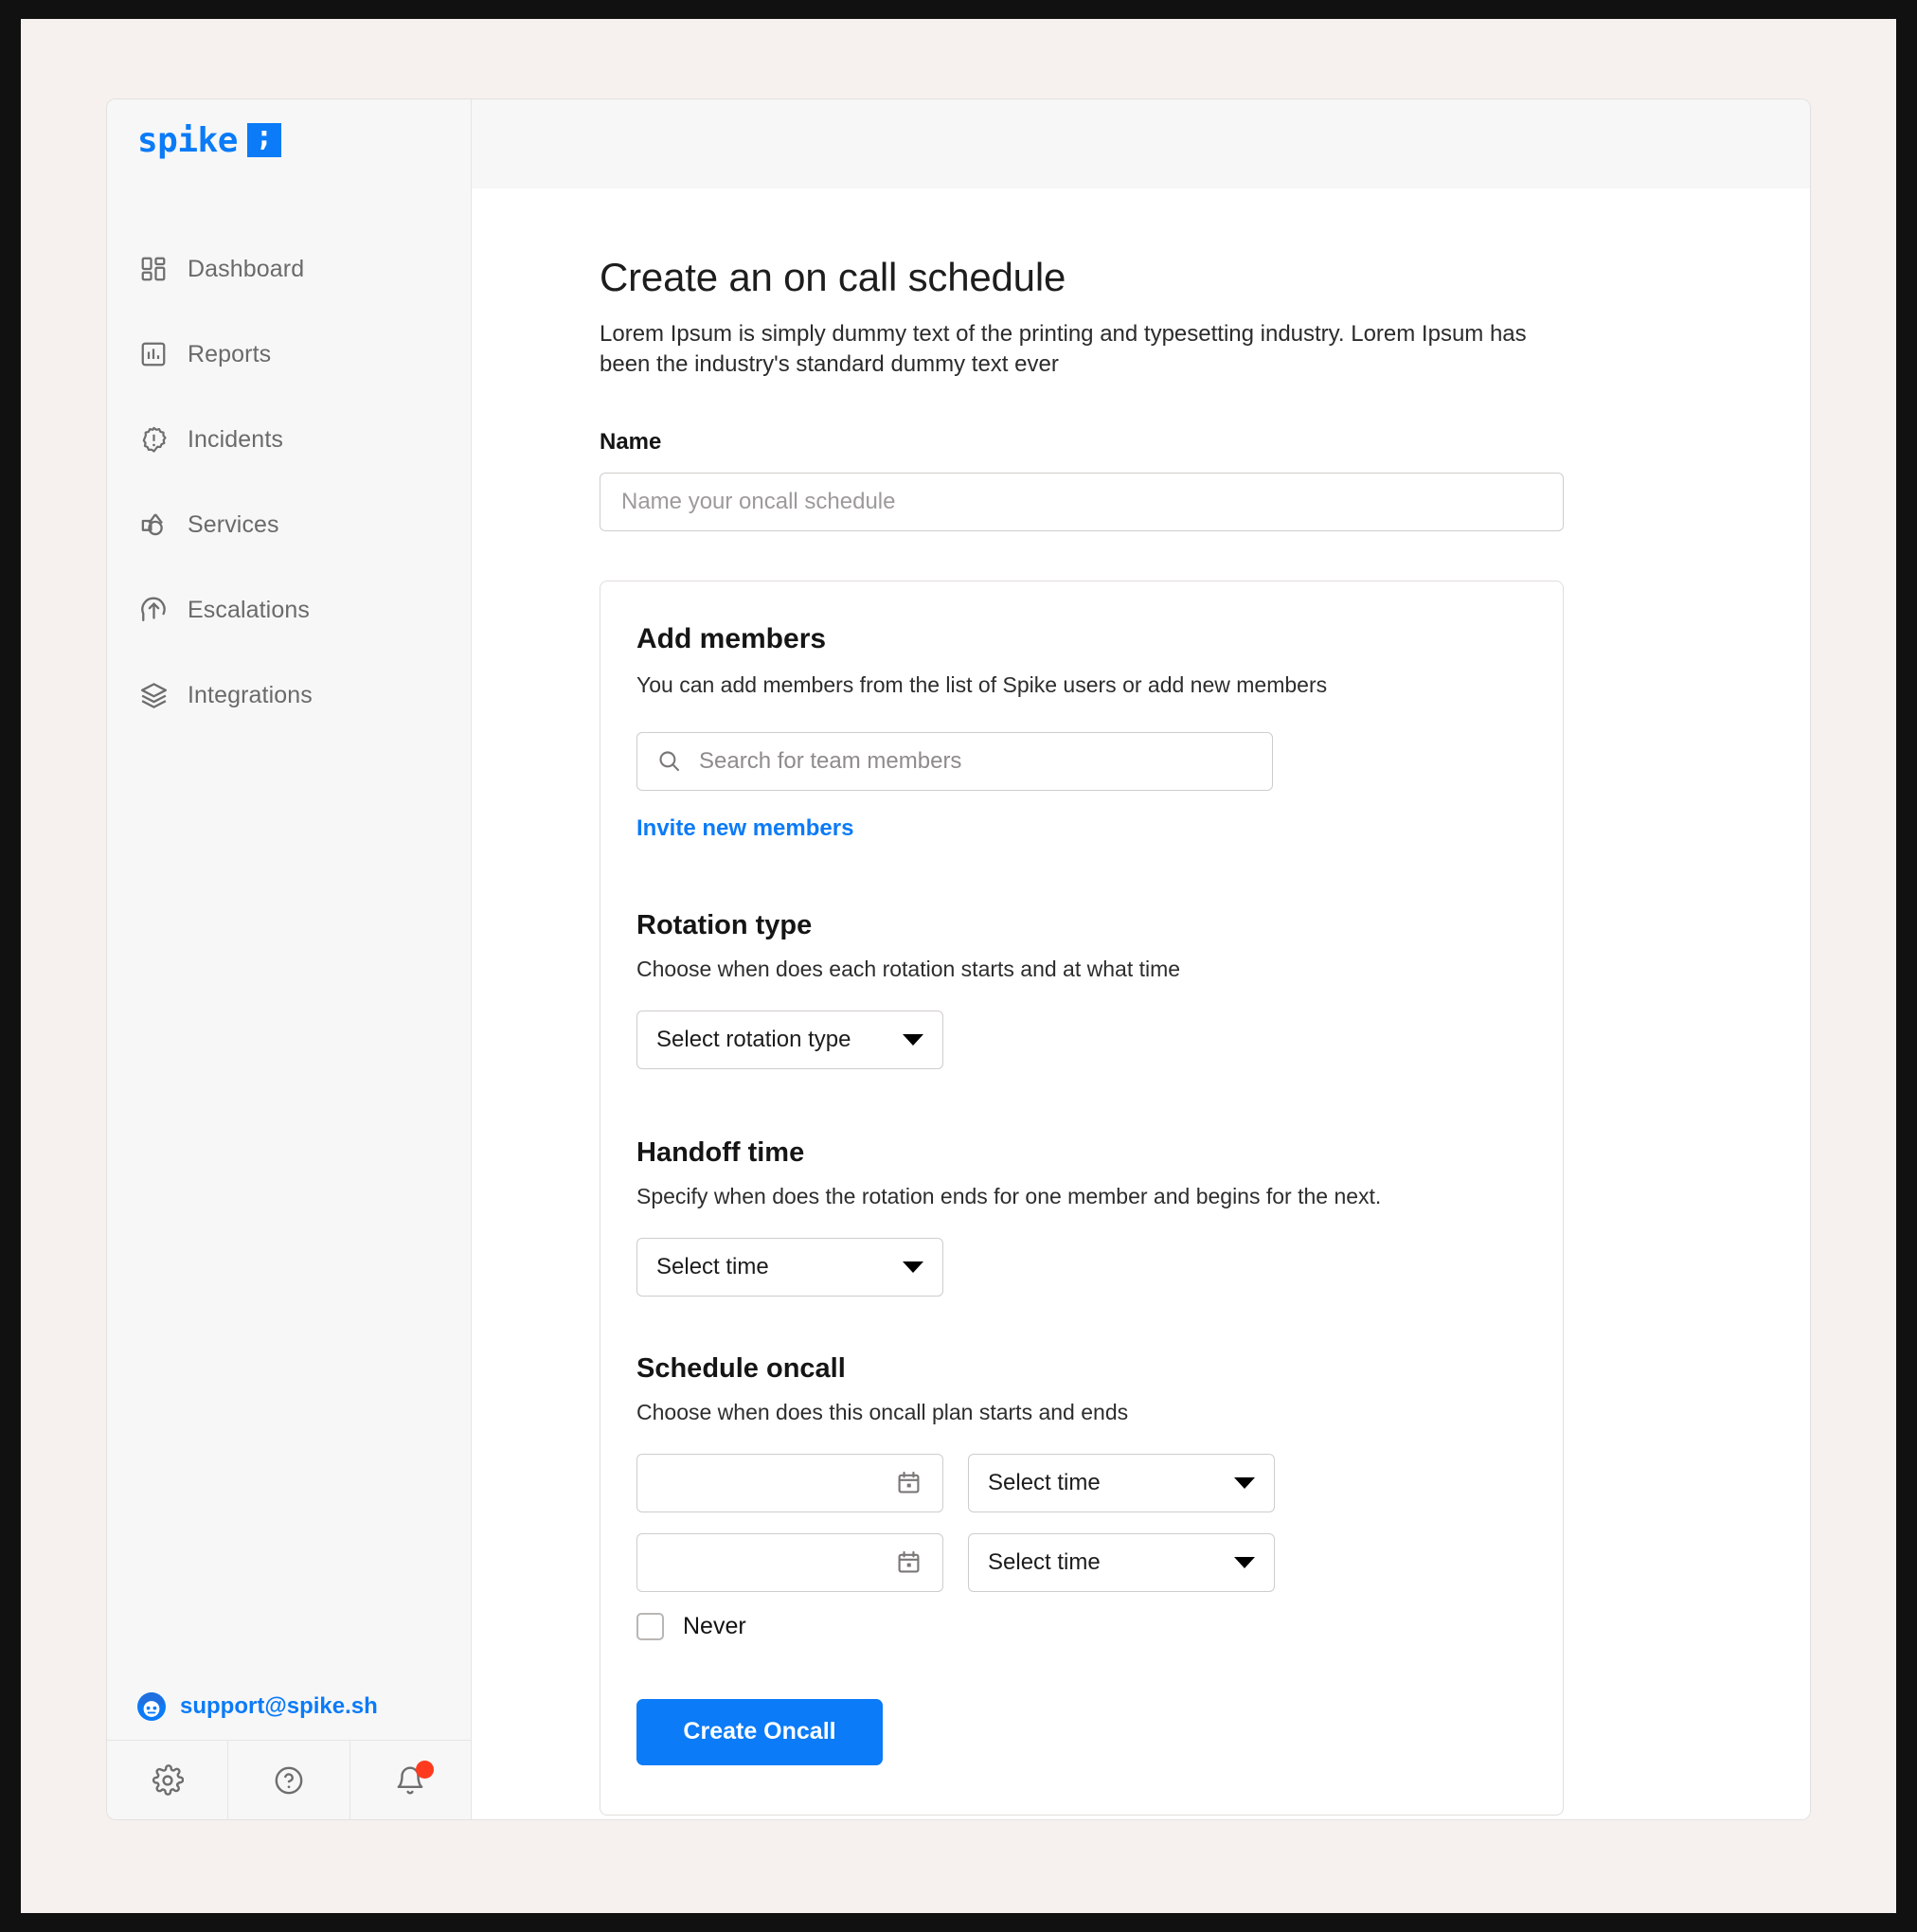 The image size is (1917, 1932). I want to click on notifications-button, so click(410, 1780).